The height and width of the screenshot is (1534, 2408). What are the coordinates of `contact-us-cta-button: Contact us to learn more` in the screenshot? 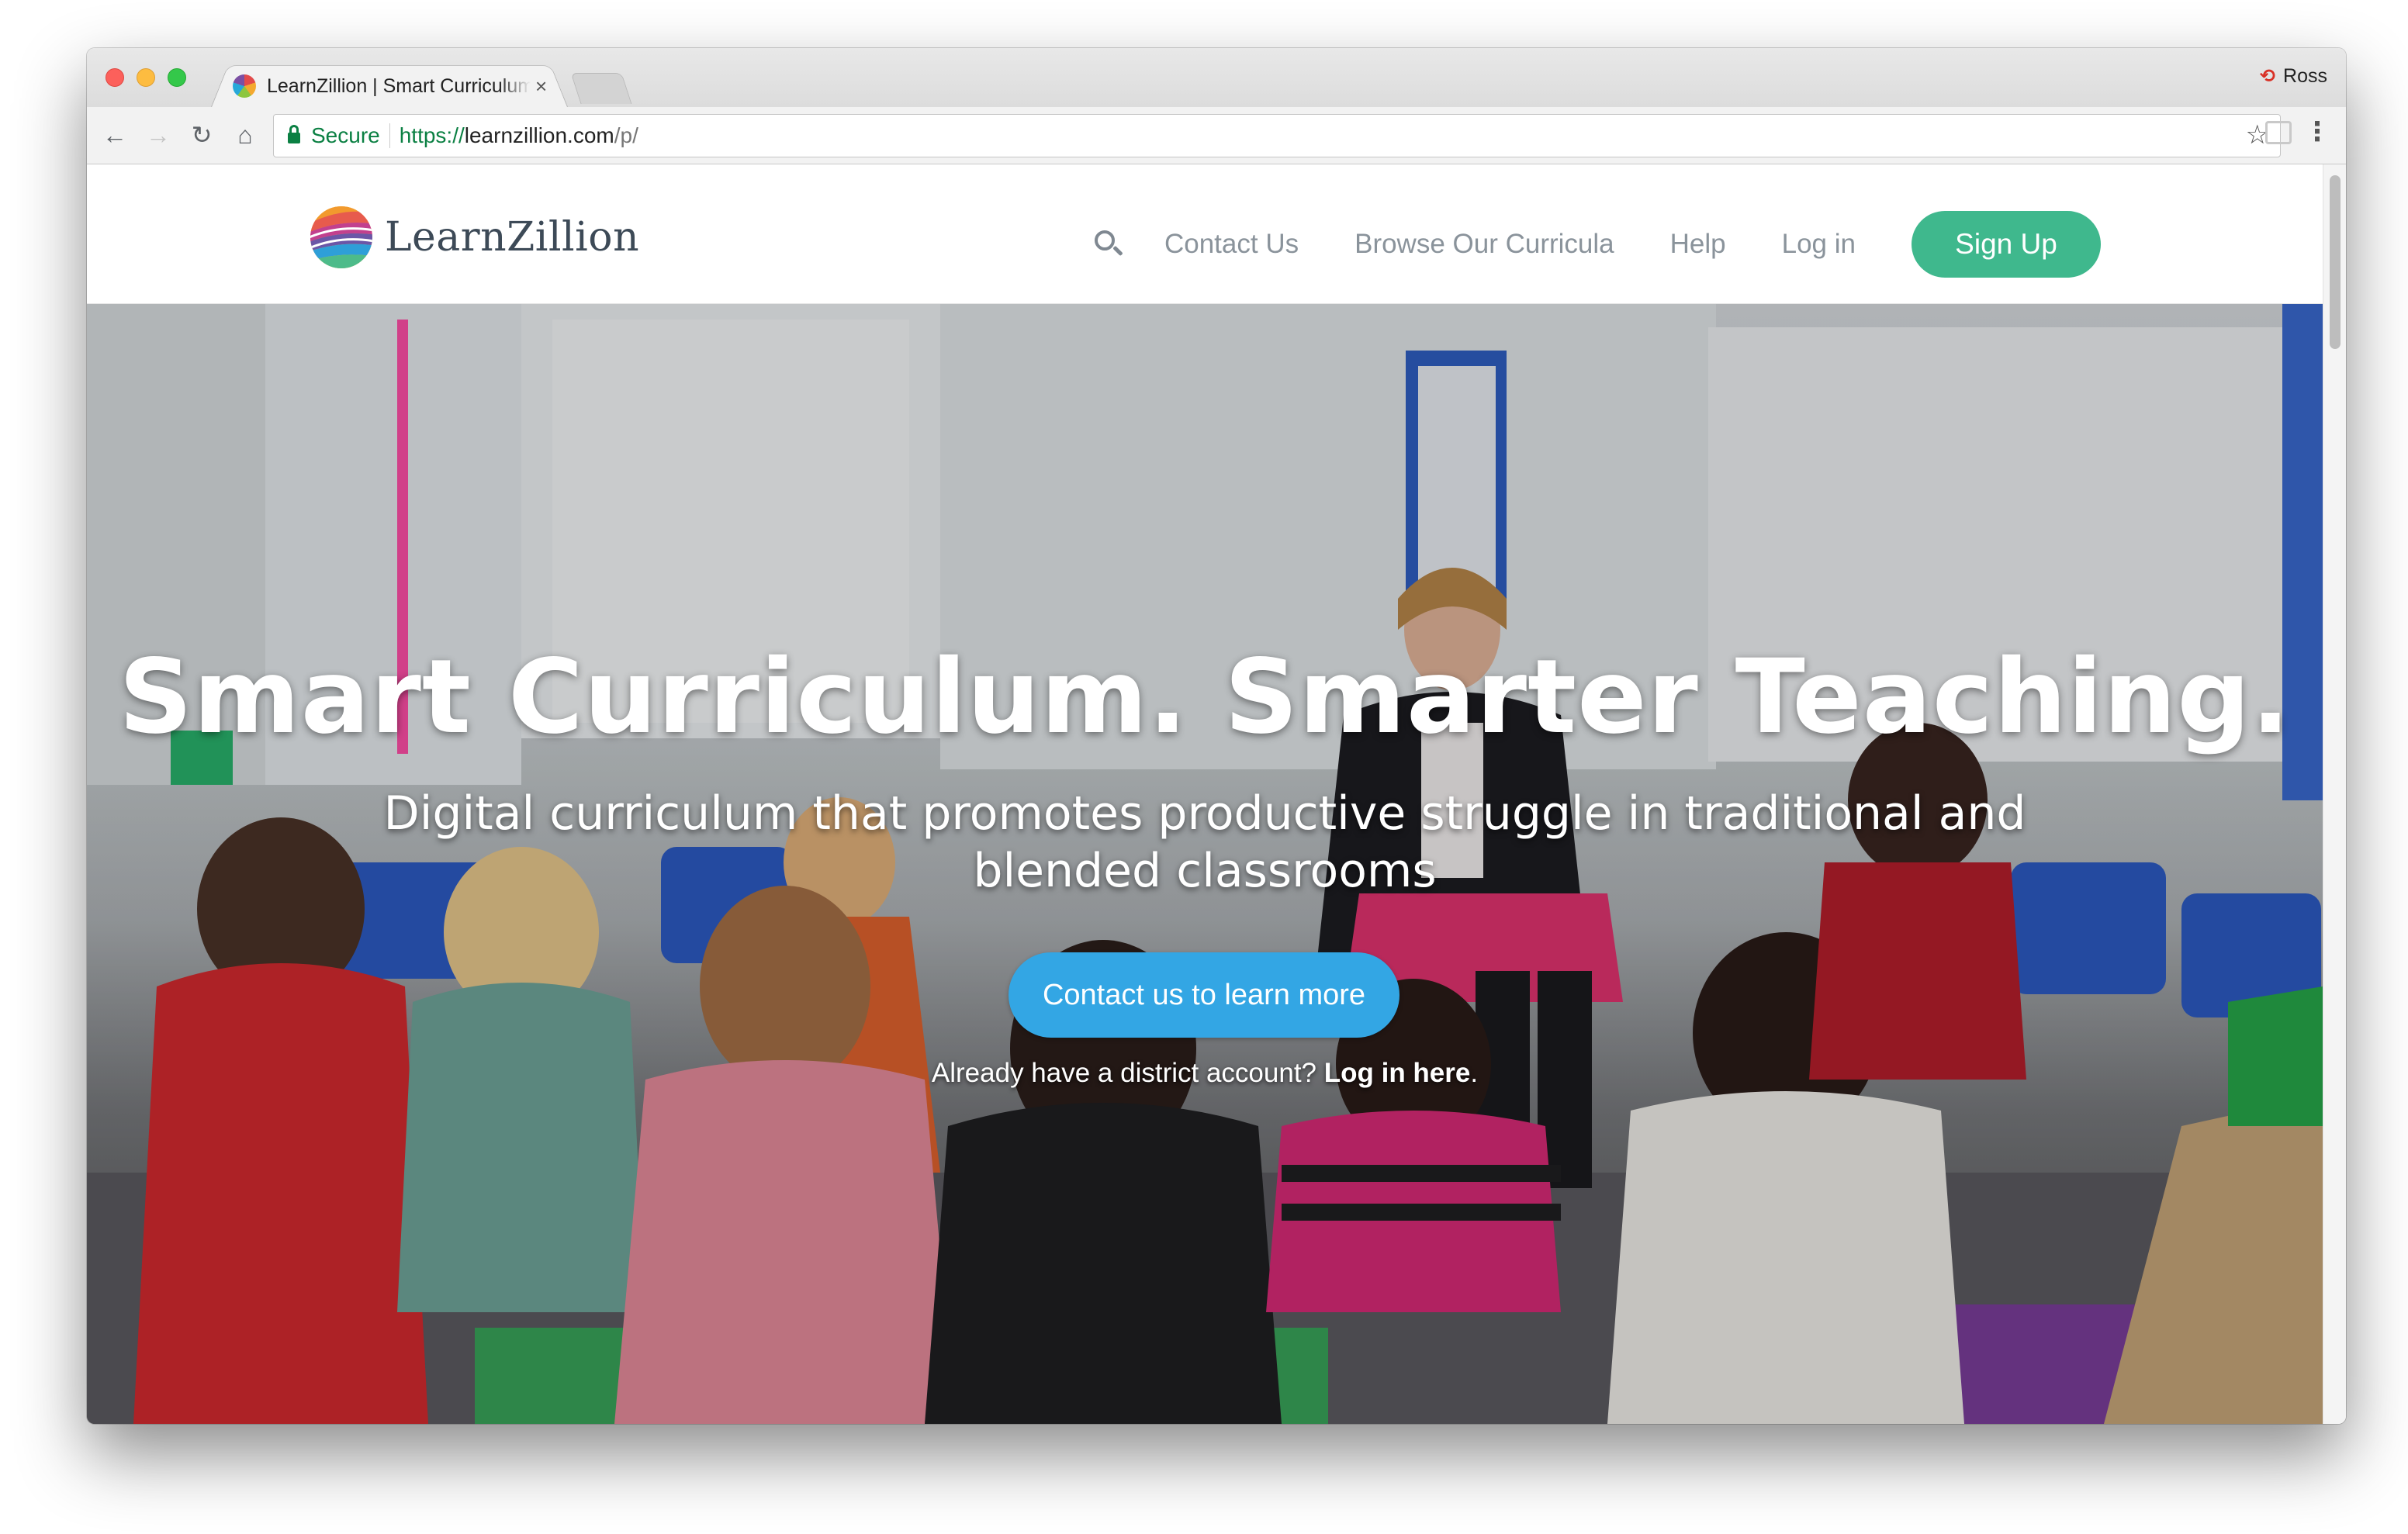 It's located at (1204, 995).